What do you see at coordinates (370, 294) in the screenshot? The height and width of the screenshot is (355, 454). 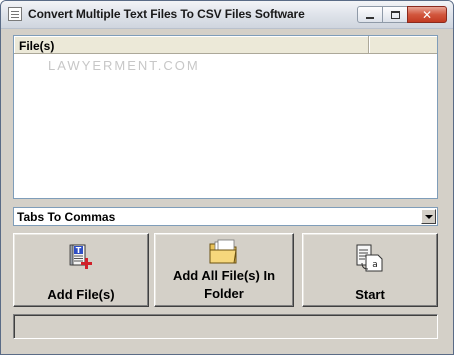 I see `start-label: Start` at bounding box center [370, 294].